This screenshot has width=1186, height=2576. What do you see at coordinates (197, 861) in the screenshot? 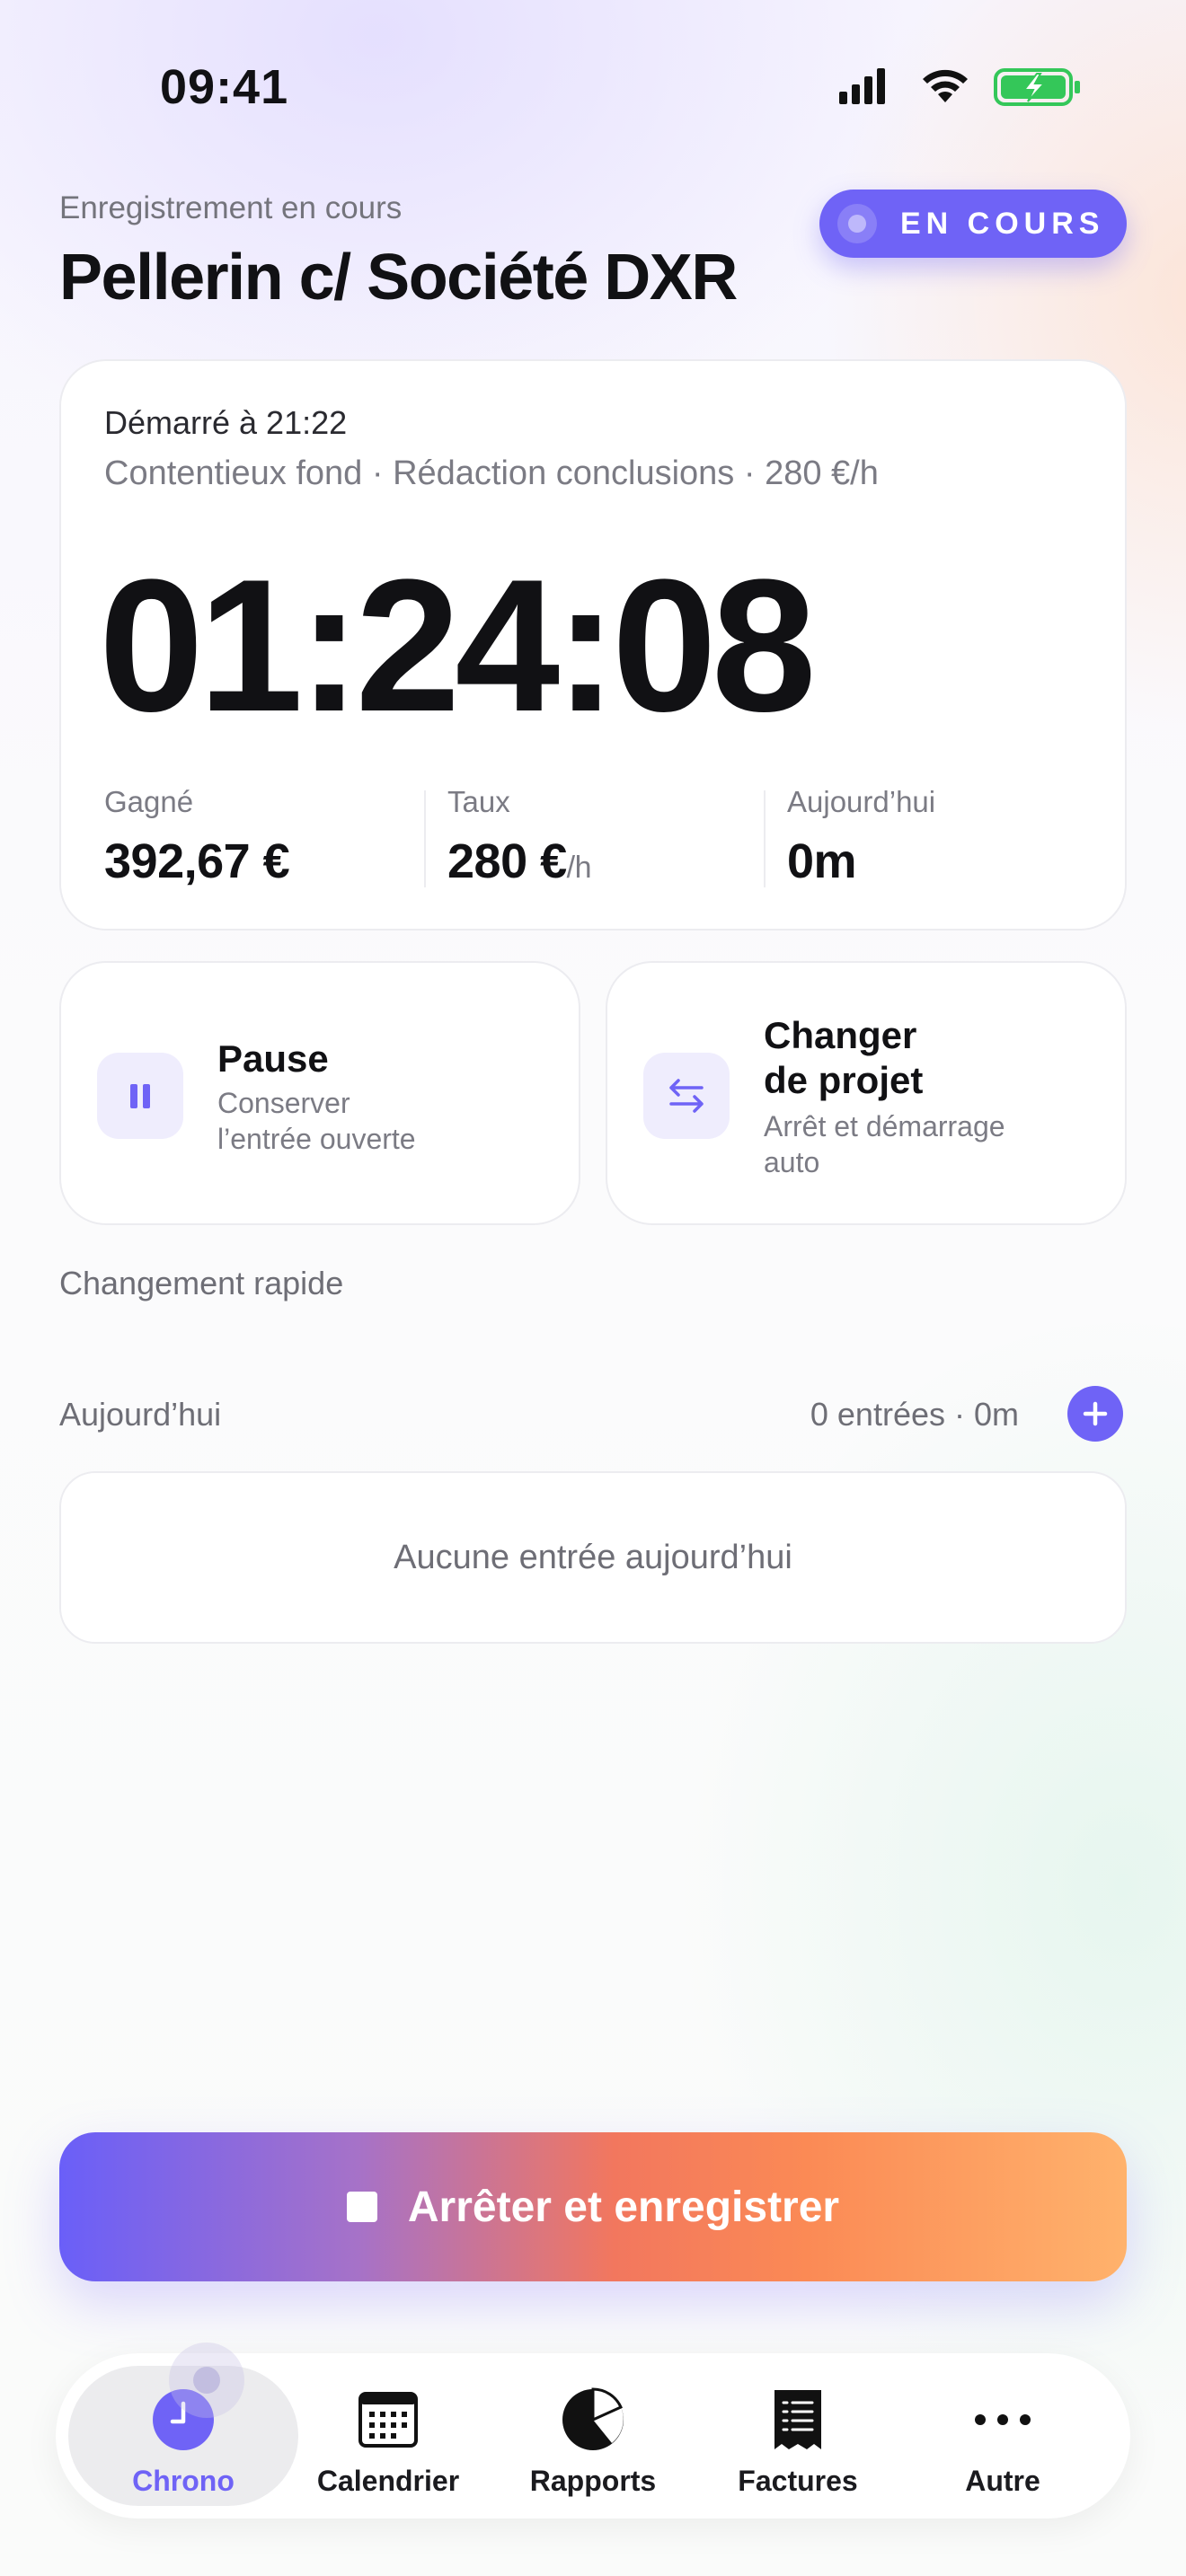
I see `stat-value: 392,67 €` at bounding box center [197, 861].